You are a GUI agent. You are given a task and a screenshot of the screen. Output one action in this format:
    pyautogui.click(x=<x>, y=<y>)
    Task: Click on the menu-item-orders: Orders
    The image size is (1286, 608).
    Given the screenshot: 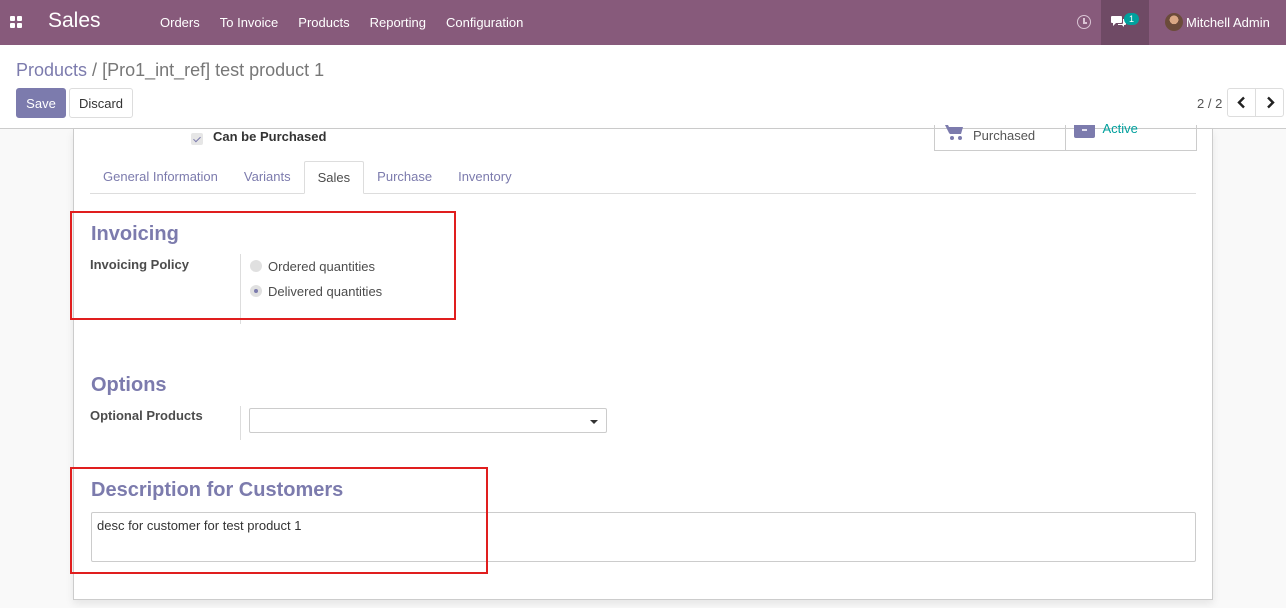 What is the action you would take?
    pyautogui.click(x=180, y=22)
    